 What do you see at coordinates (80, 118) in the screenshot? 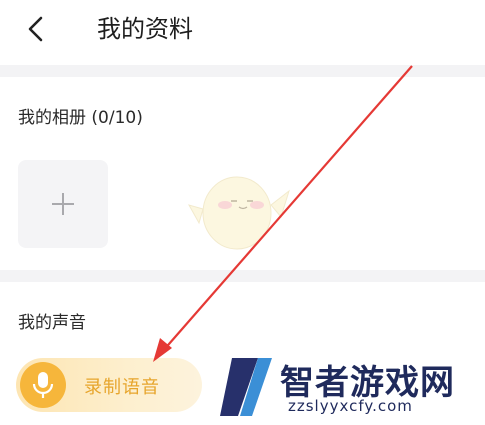
I see `album-section-label: 我的相册 (0/10)` at bounding box center [80, 118].